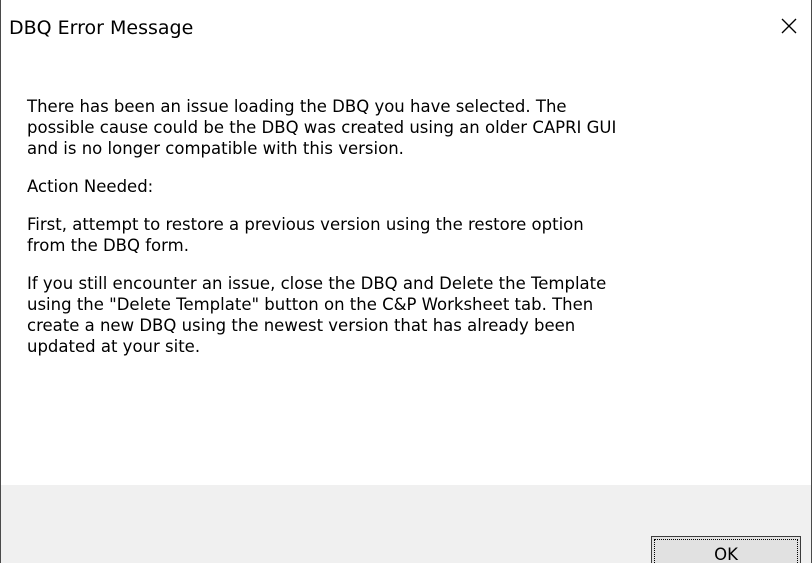 The image size is (812, 563). I want to click on ok-button: OK, so click(726, 549).